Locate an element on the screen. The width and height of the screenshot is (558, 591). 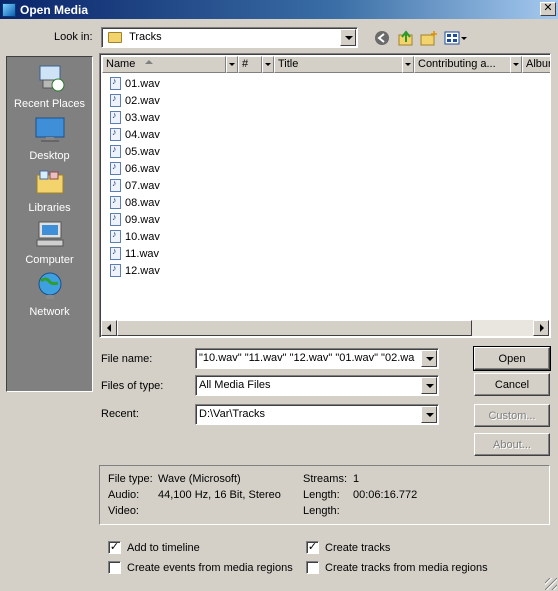
file-name: 01.wav is located at coordinates (142, 83).